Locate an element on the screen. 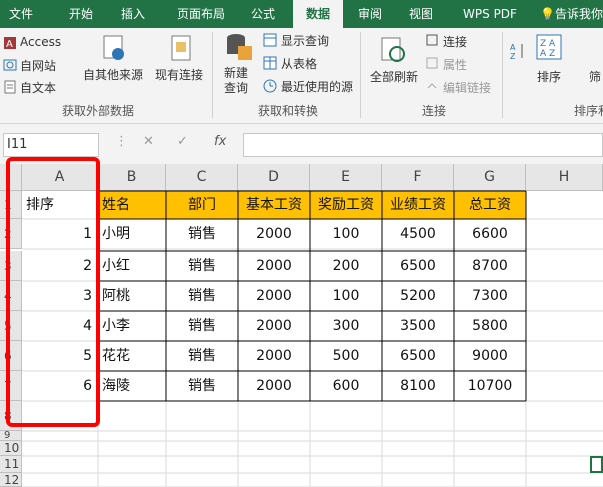 Image resolution: width=603 pixels, height=487 pixels. new-query-label: 新建 查询 is located at coordinates (236, 80).